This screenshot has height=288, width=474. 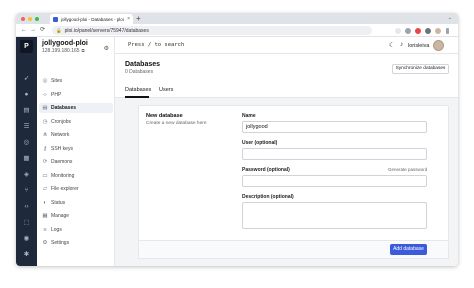 What do you see at coordinates (60, 135) in the screenshot?
I see `sidebar-item-label: Network` at bounding box center [60, 135].